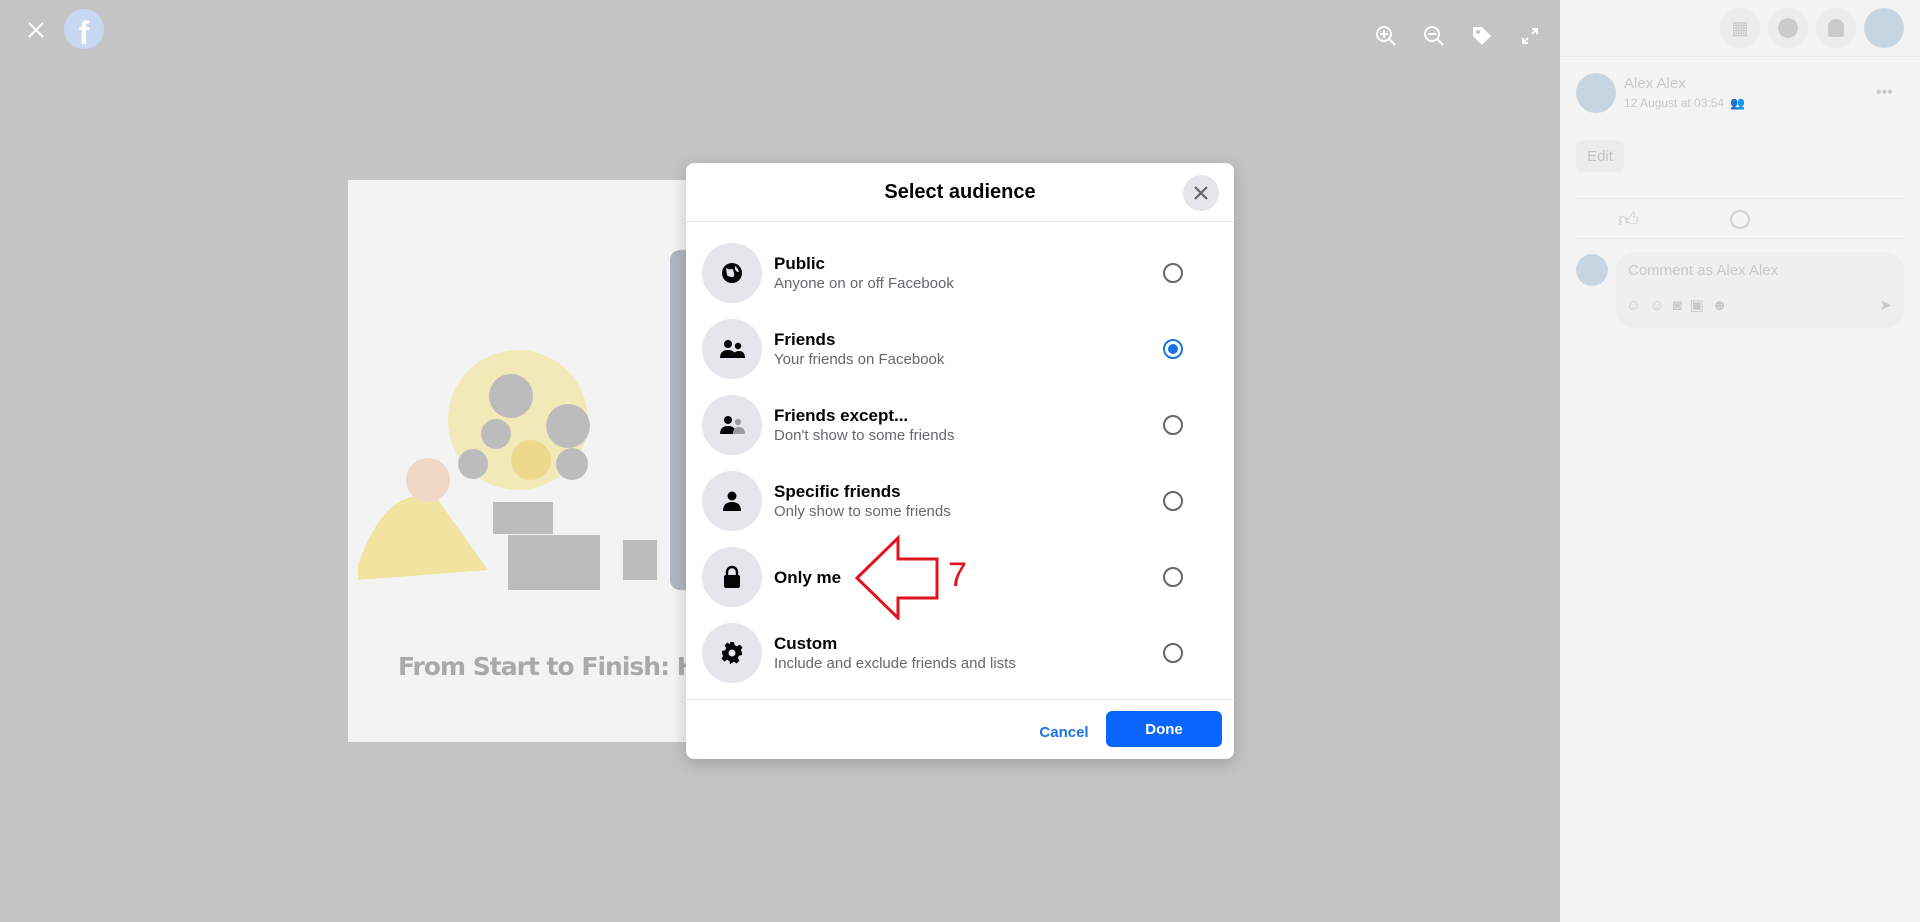  Describe the element at coordinates (1701, 305) in the screenshot. I see `gif-icon: ▣` at that location.